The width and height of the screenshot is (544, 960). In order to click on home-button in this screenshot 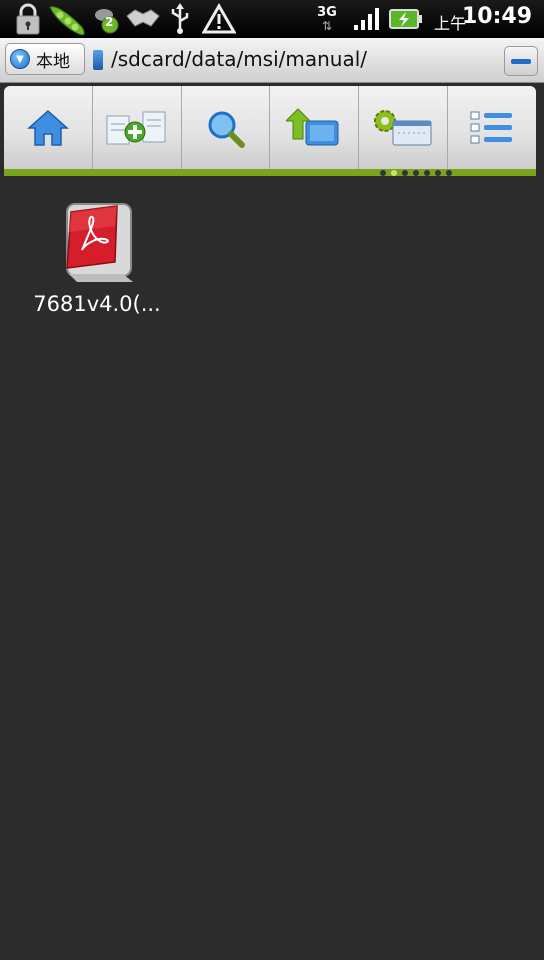, I will do `click(48, 127)`.